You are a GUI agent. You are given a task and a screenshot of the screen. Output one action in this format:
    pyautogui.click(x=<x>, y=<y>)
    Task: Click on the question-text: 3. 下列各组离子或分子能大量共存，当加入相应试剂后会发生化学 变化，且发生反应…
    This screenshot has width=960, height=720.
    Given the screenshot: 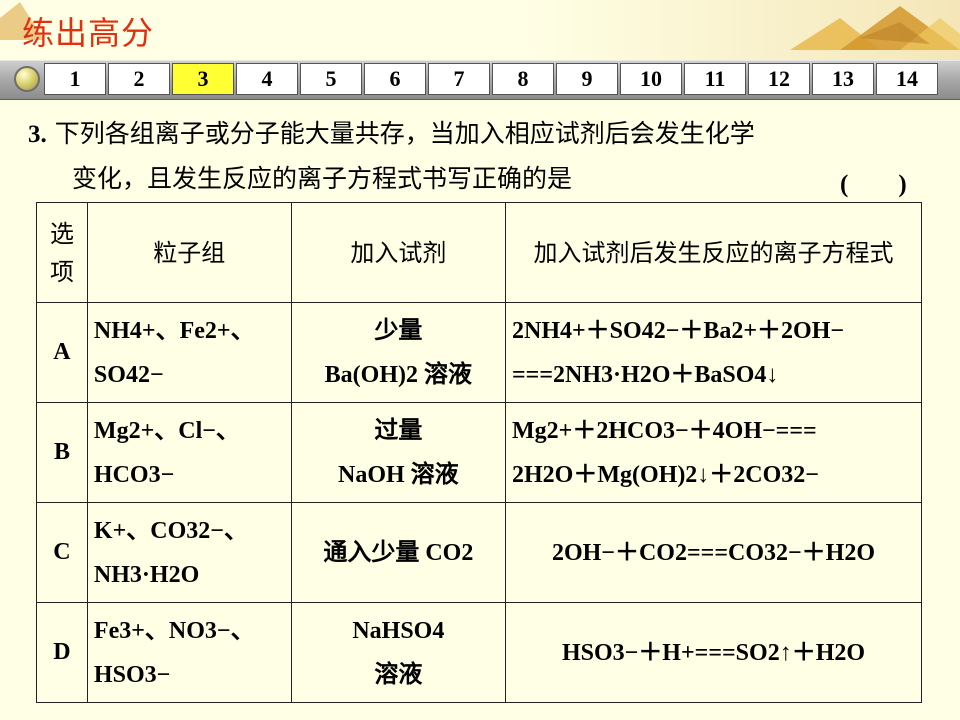 What is the action you would take?
    pyautogui.click(x=391, y=156)
    